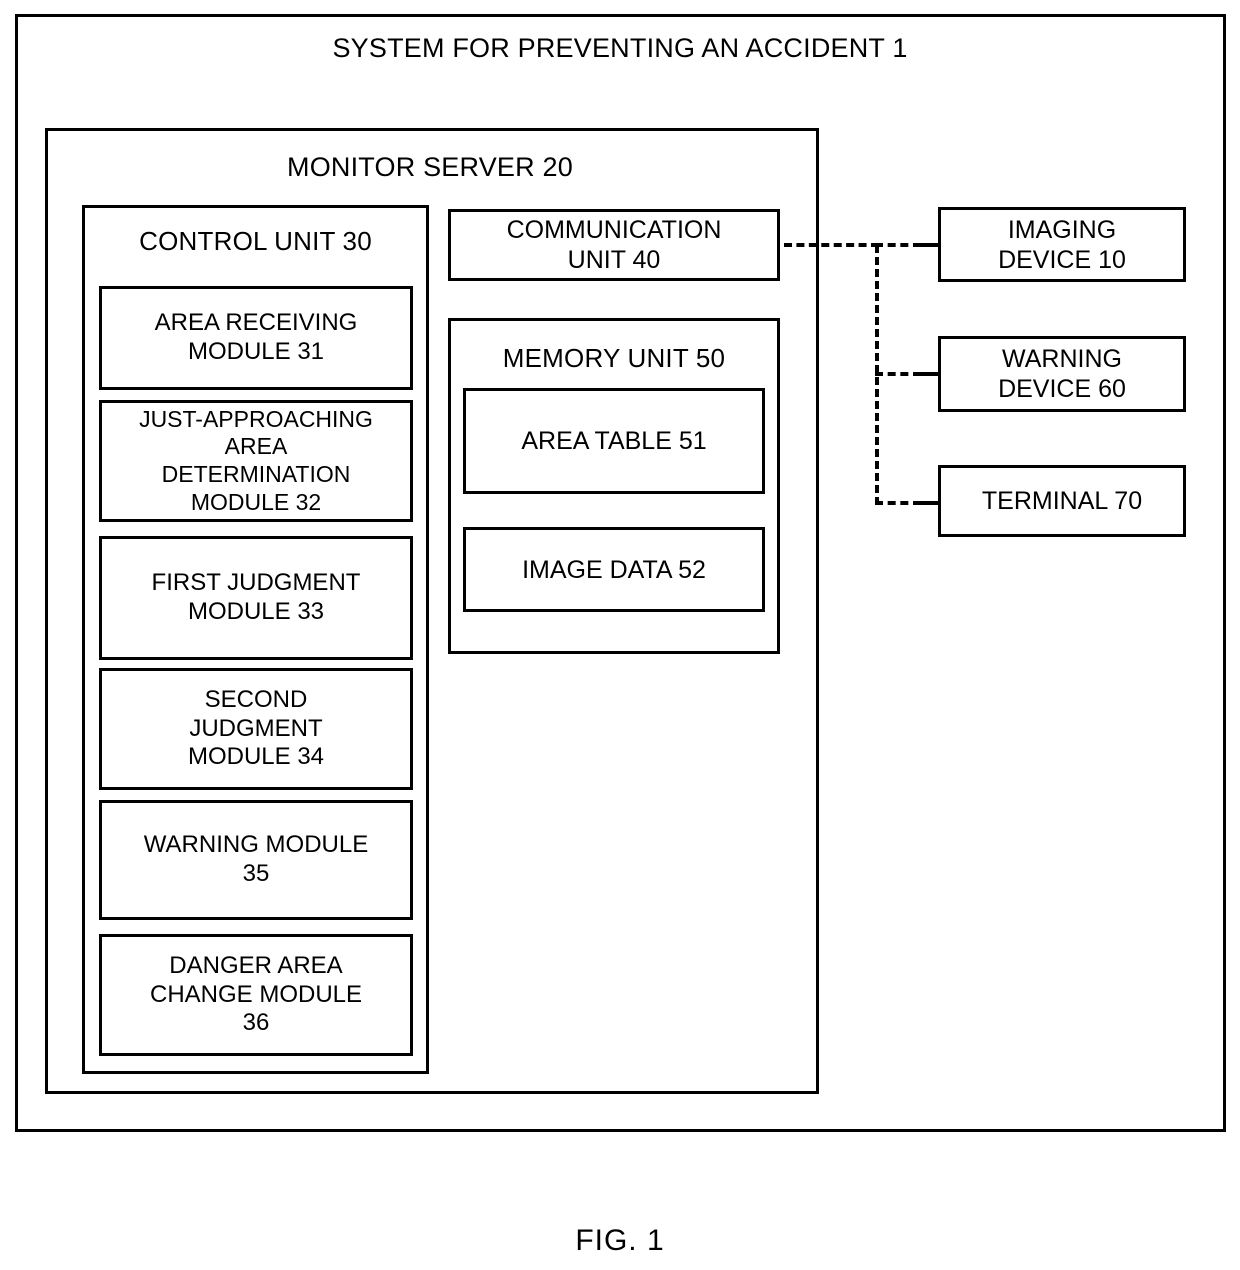  What do you see at coordinates (1062, 374) in the screenshot?
I see `warning-device-box: WARNING DEVICE 60` at bounding box center [1062, 374].